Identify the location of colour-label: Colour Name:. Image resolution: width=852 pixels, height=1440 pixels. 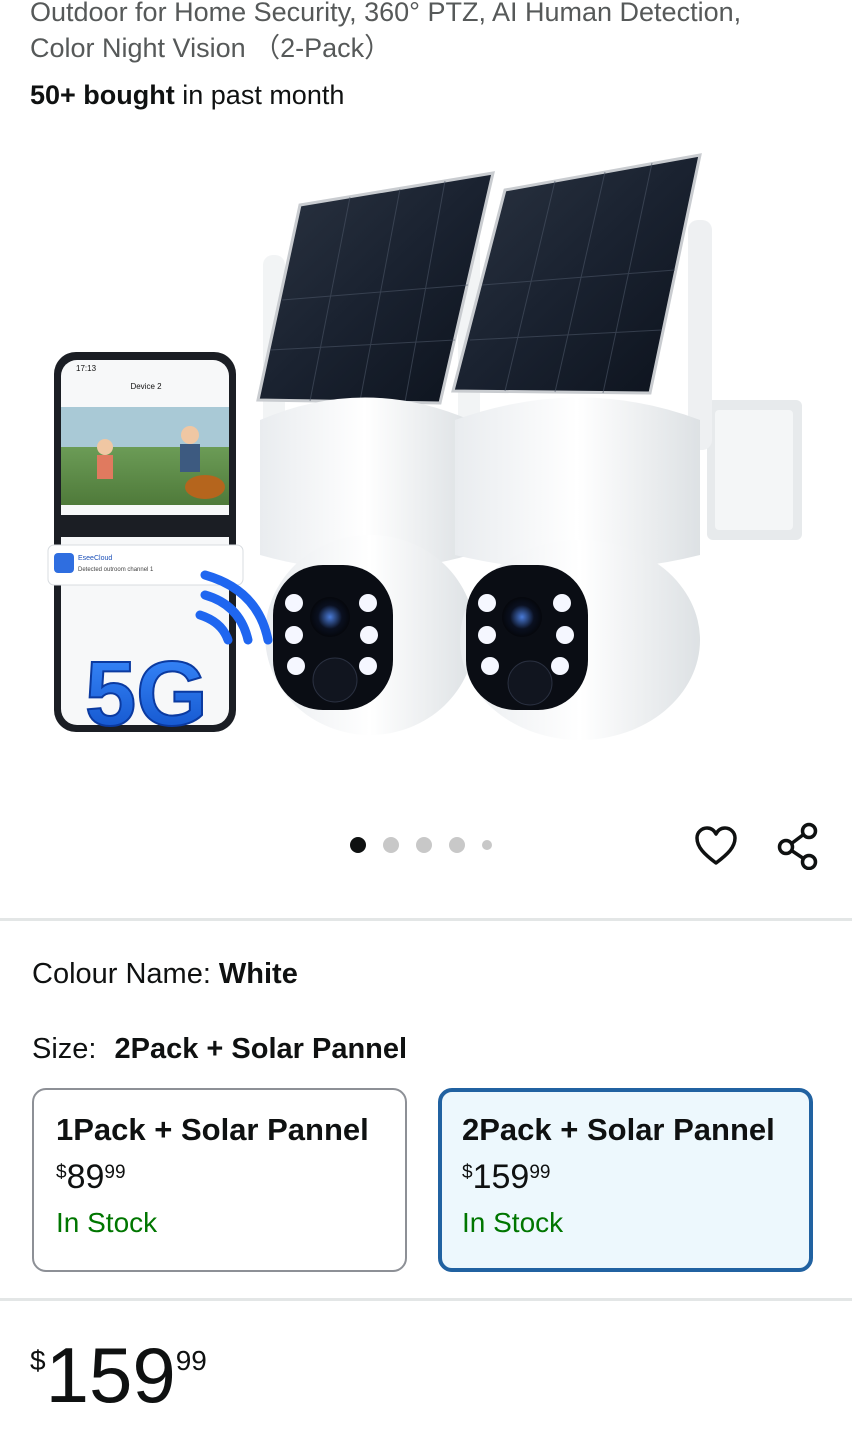
(121, 974).